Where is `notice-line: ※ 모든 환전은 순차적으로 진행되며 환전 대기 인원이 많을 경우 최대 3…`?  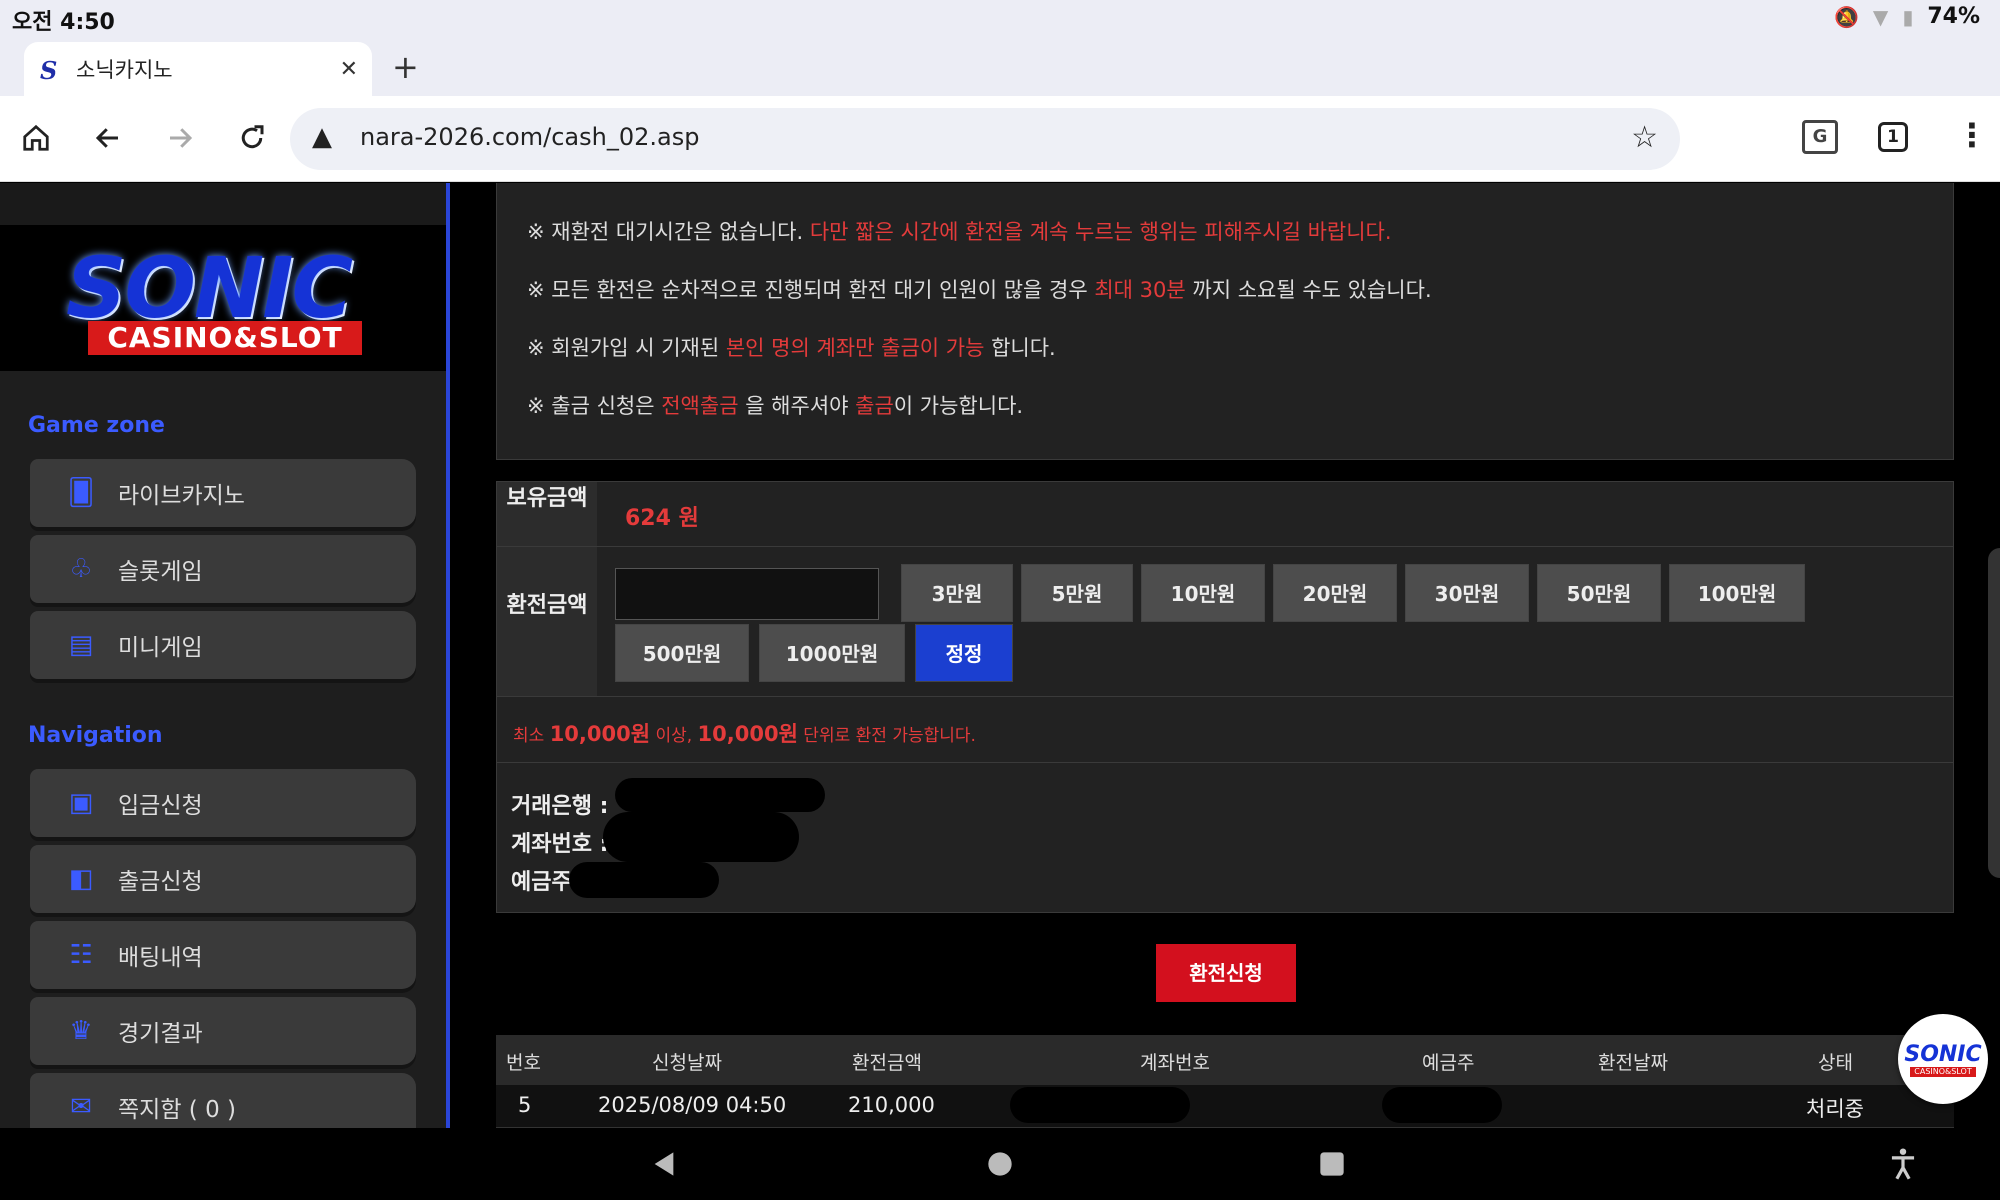
notice-line: ※ 모든 환전은 순차적으로 진행되며 환전 대기 인원이 많을 경우 최대 3… is located at coordinates (979, 290).